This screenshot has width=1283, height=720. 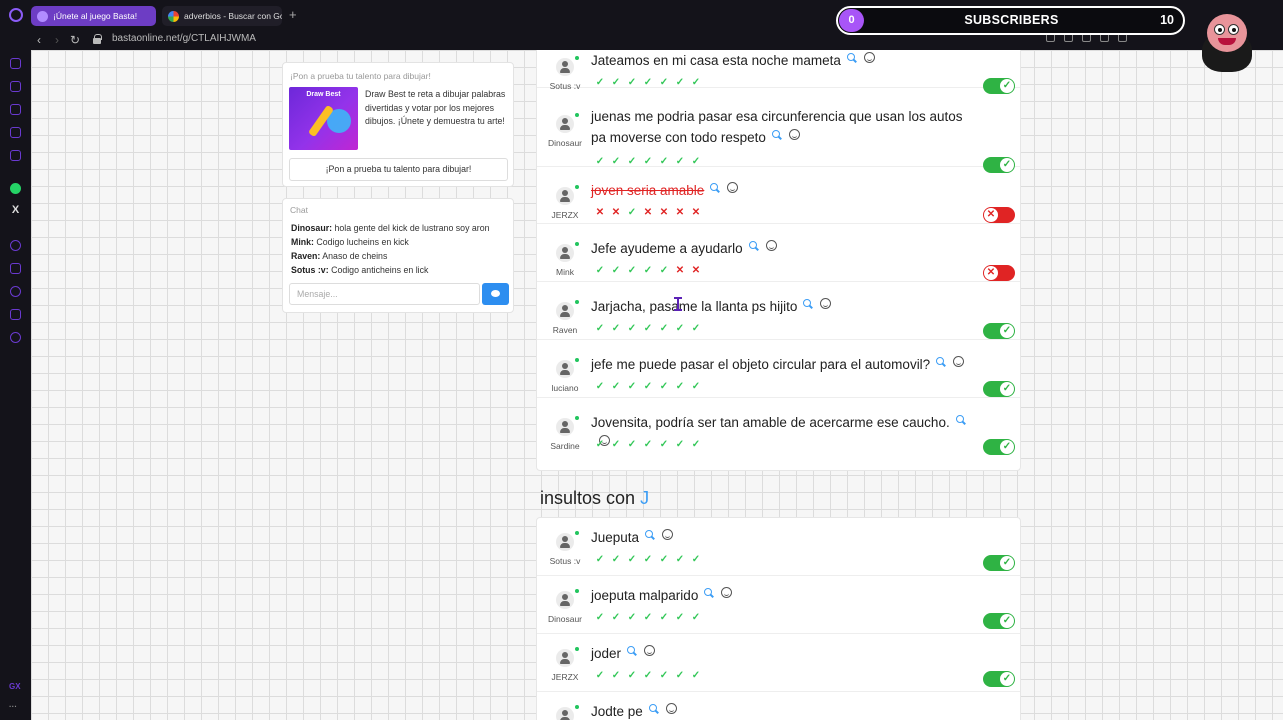 I want to click on new-tab-button: +, so click(x=293, y=14).